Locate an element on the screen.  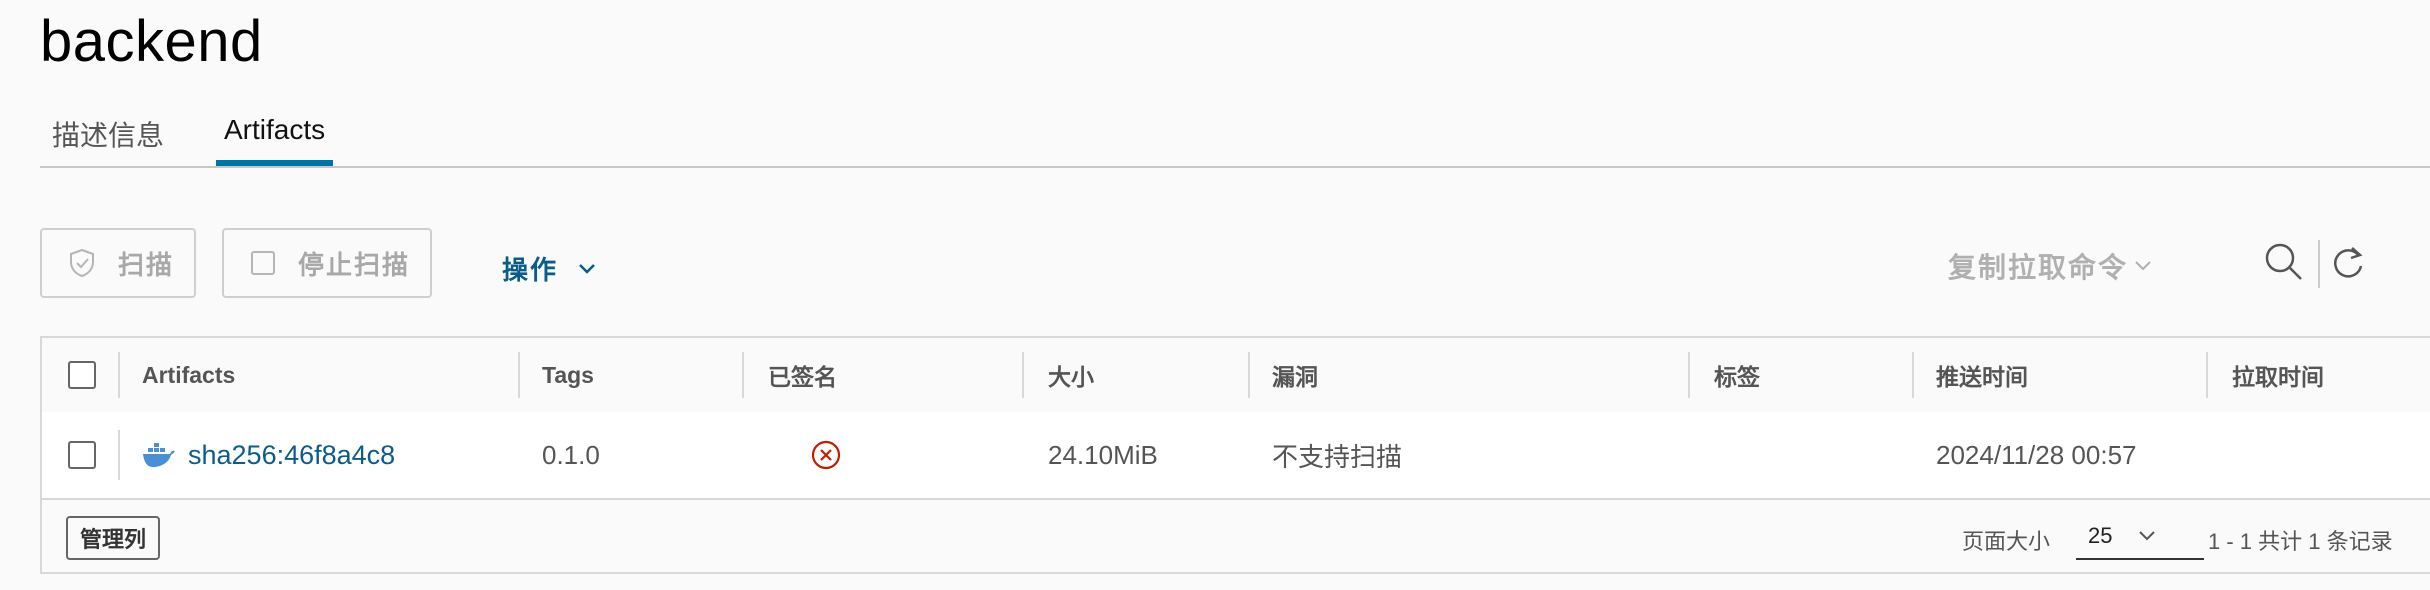
stop-scan-button-label: 停止扫描 is located at coordinates (354, 264).